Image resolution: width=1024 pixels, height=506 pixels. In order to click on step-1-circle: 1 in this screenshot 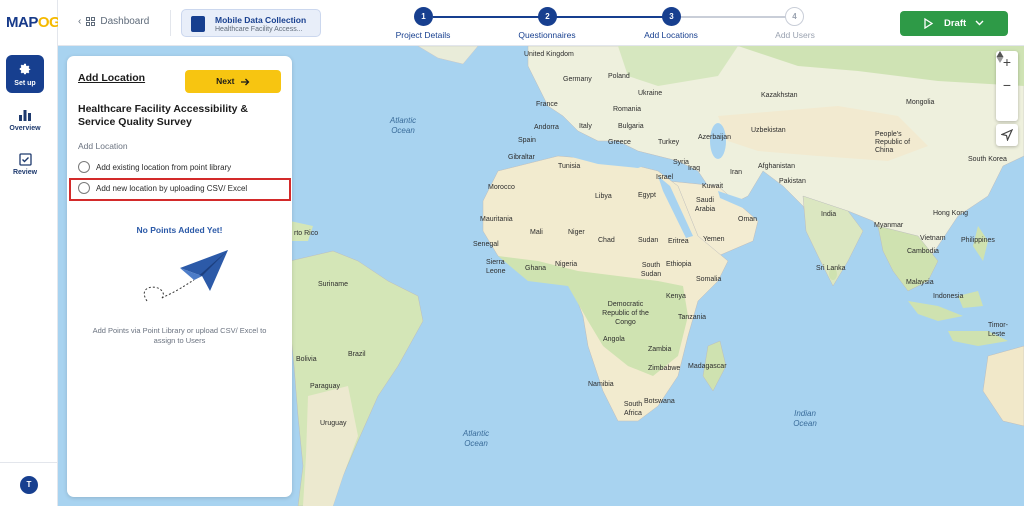, I will do `click(423, 16)`.